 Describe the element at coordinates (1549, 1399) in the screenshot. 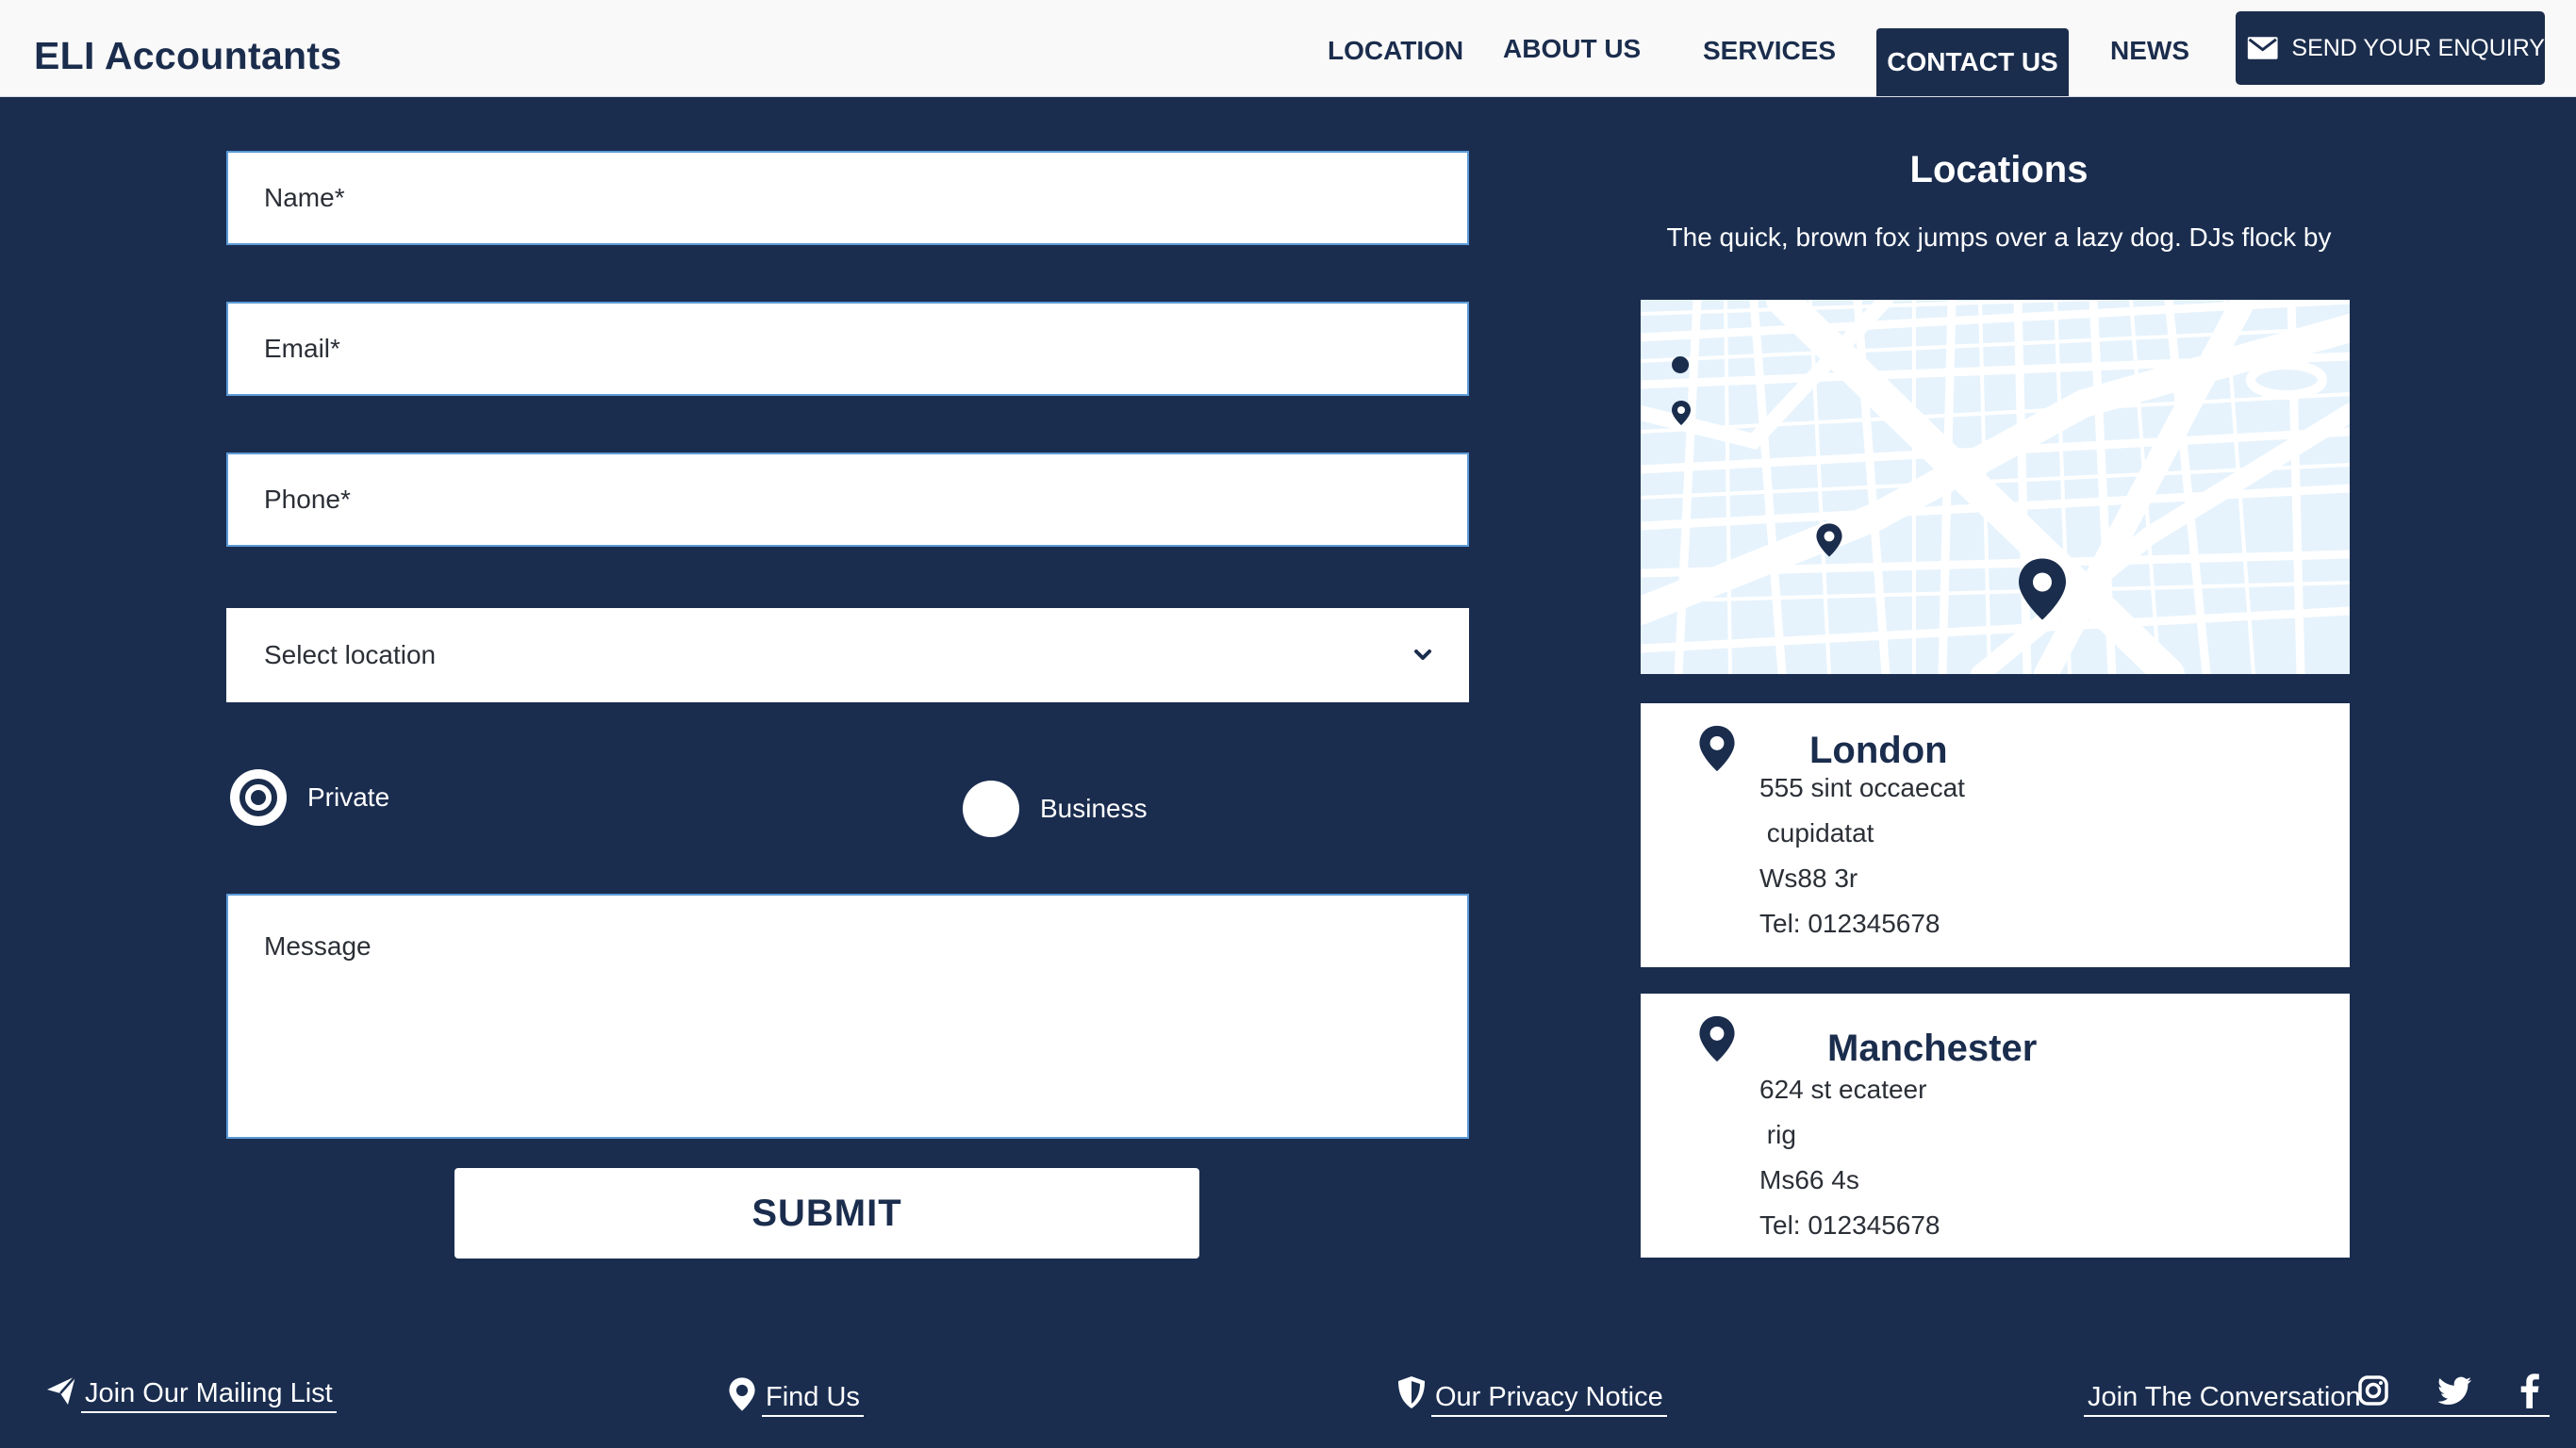

I see `footer-privacy-link: Our Privacy Notice` at that location.